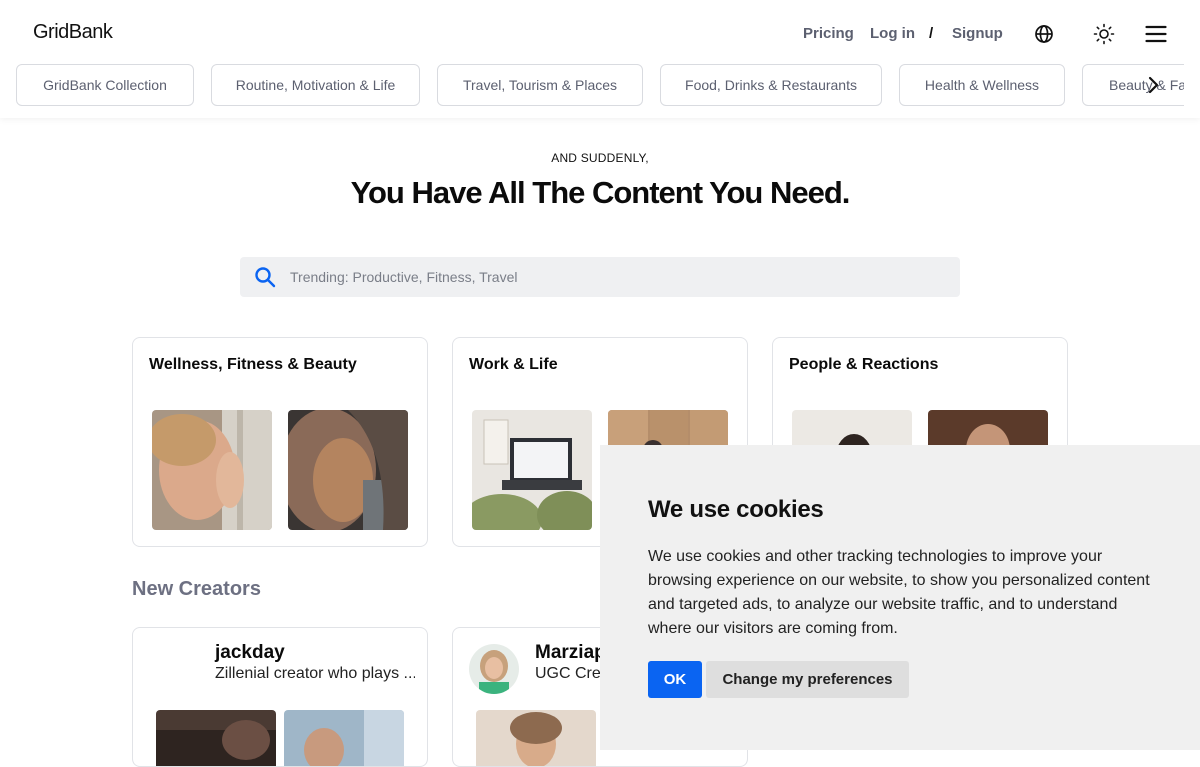 The height and width of the screenshot is (767, 1200). I want to click on login-link: Log in, so click(892, 33).